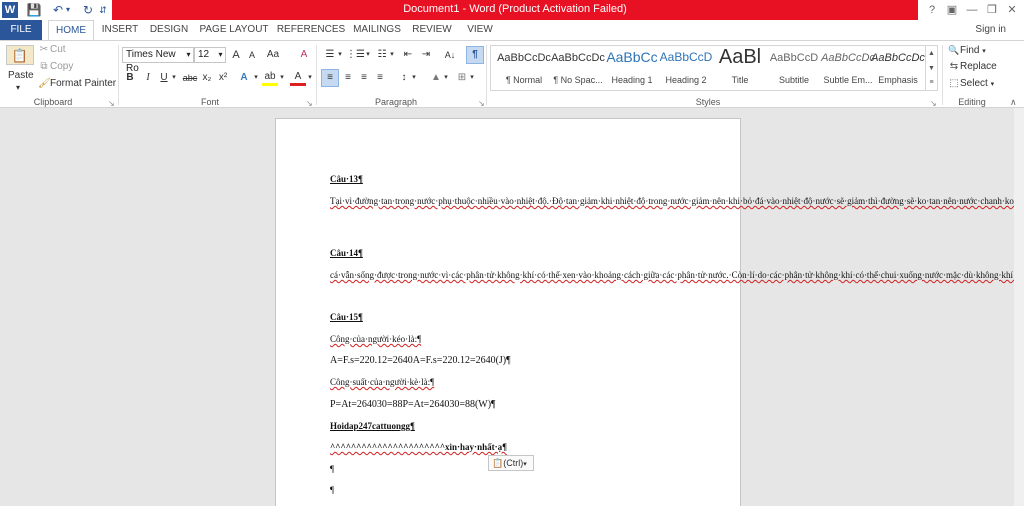 The image size is (1024, 506). I want to click on style-title: AaBl Title, so click(740, 68).